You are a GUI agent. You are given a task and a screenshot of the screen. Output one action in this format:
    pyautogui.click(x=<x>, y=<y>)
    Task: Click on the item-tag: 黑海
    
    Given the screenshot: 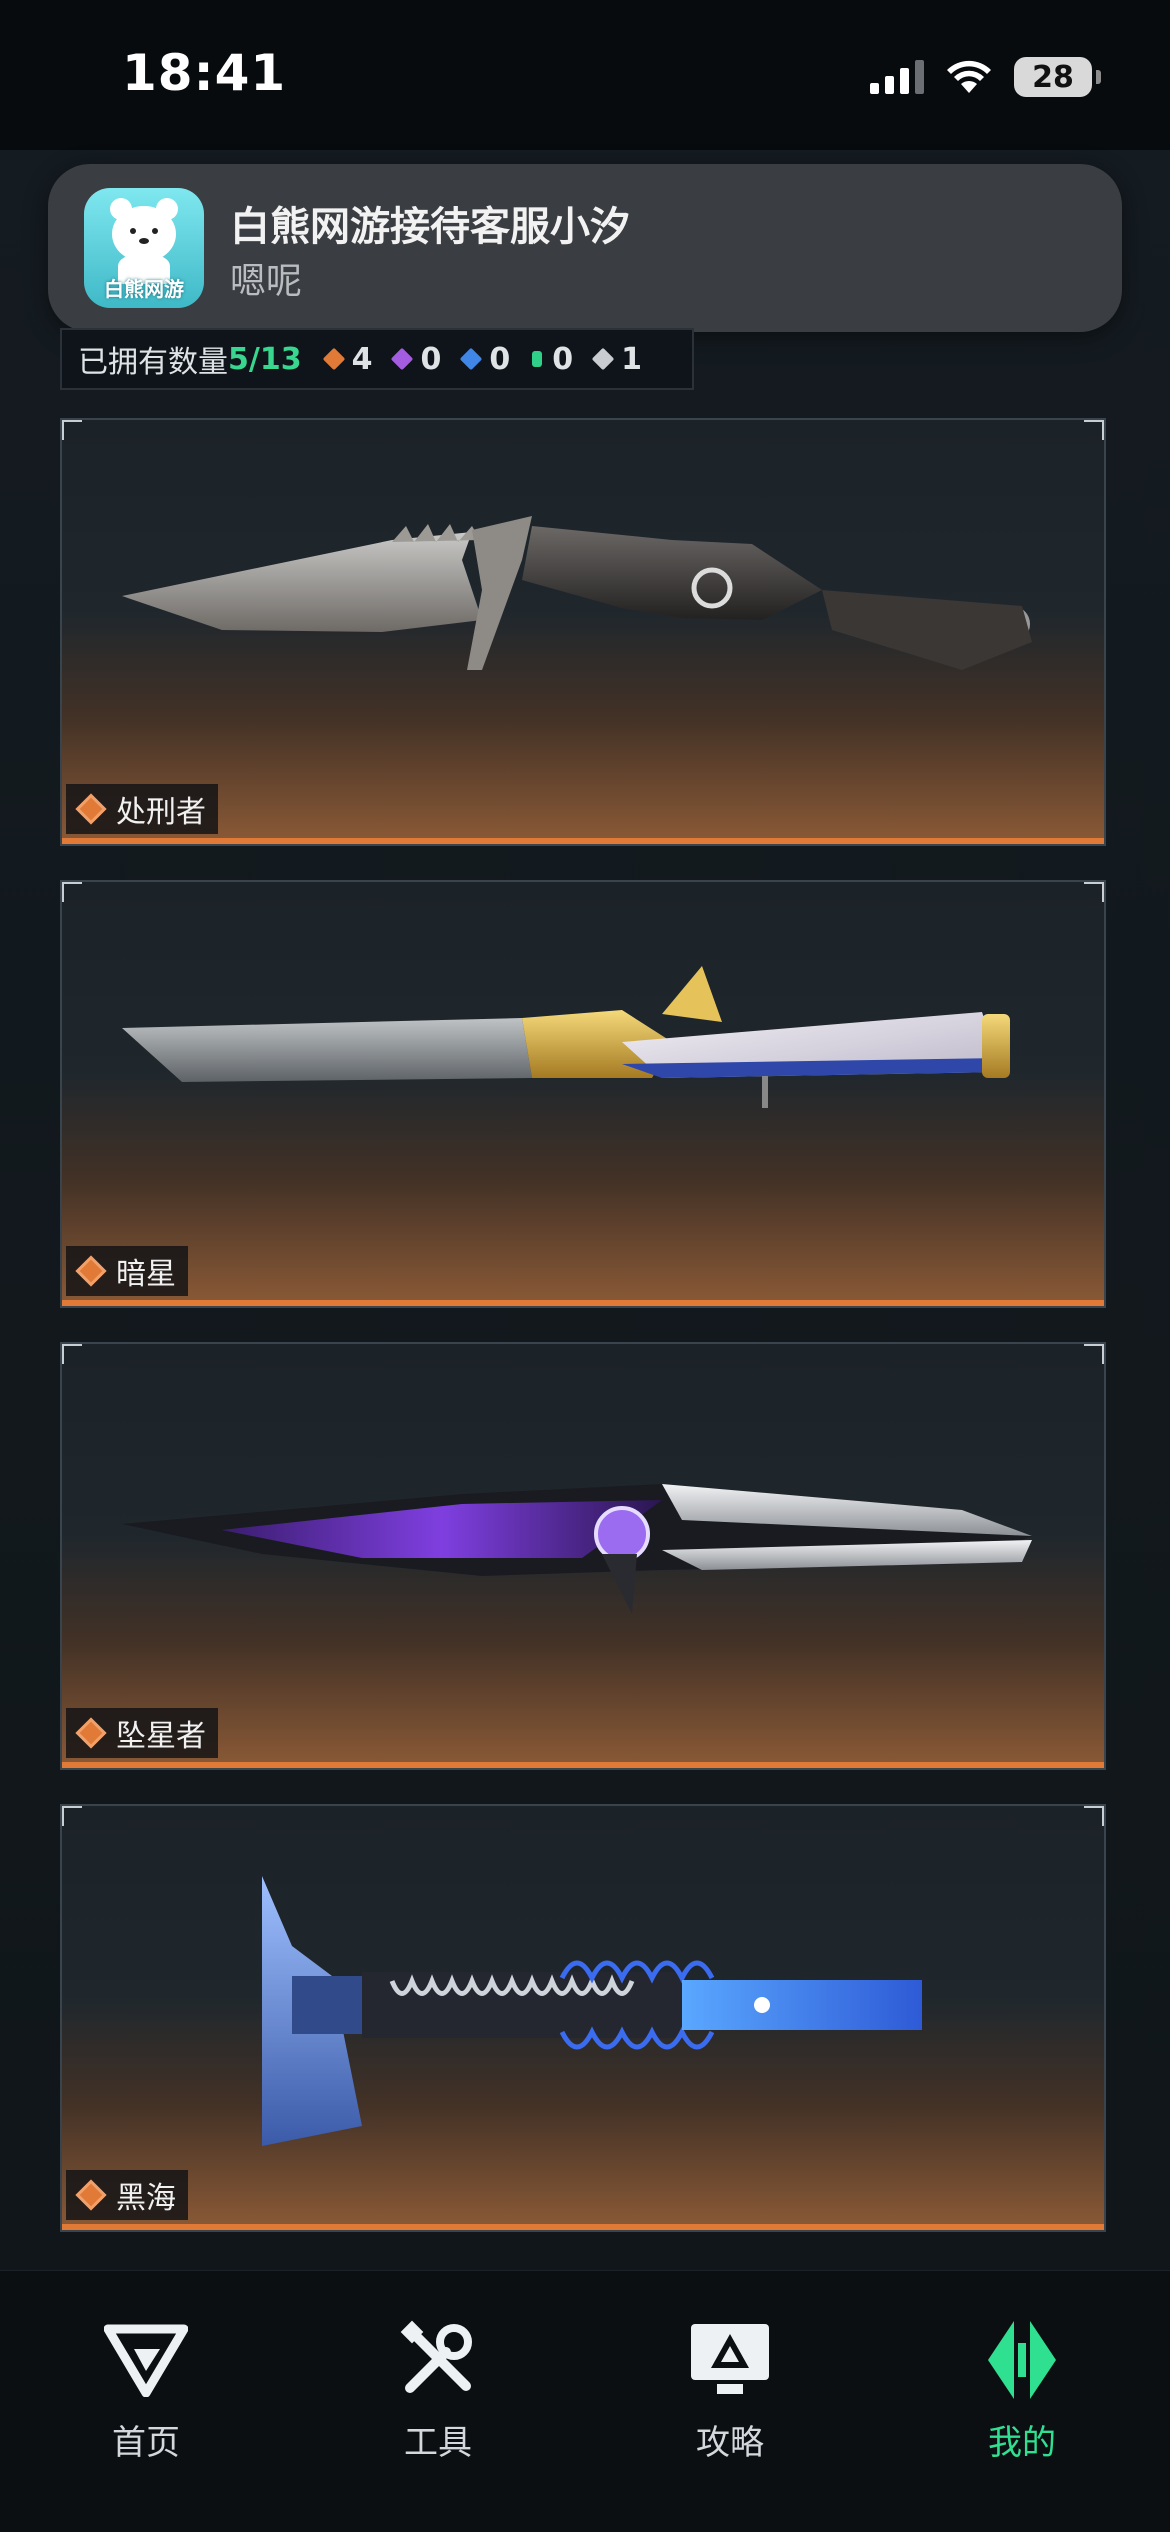 What is the action you would take?
    pyautogui.click(x=127, y=2195)
    